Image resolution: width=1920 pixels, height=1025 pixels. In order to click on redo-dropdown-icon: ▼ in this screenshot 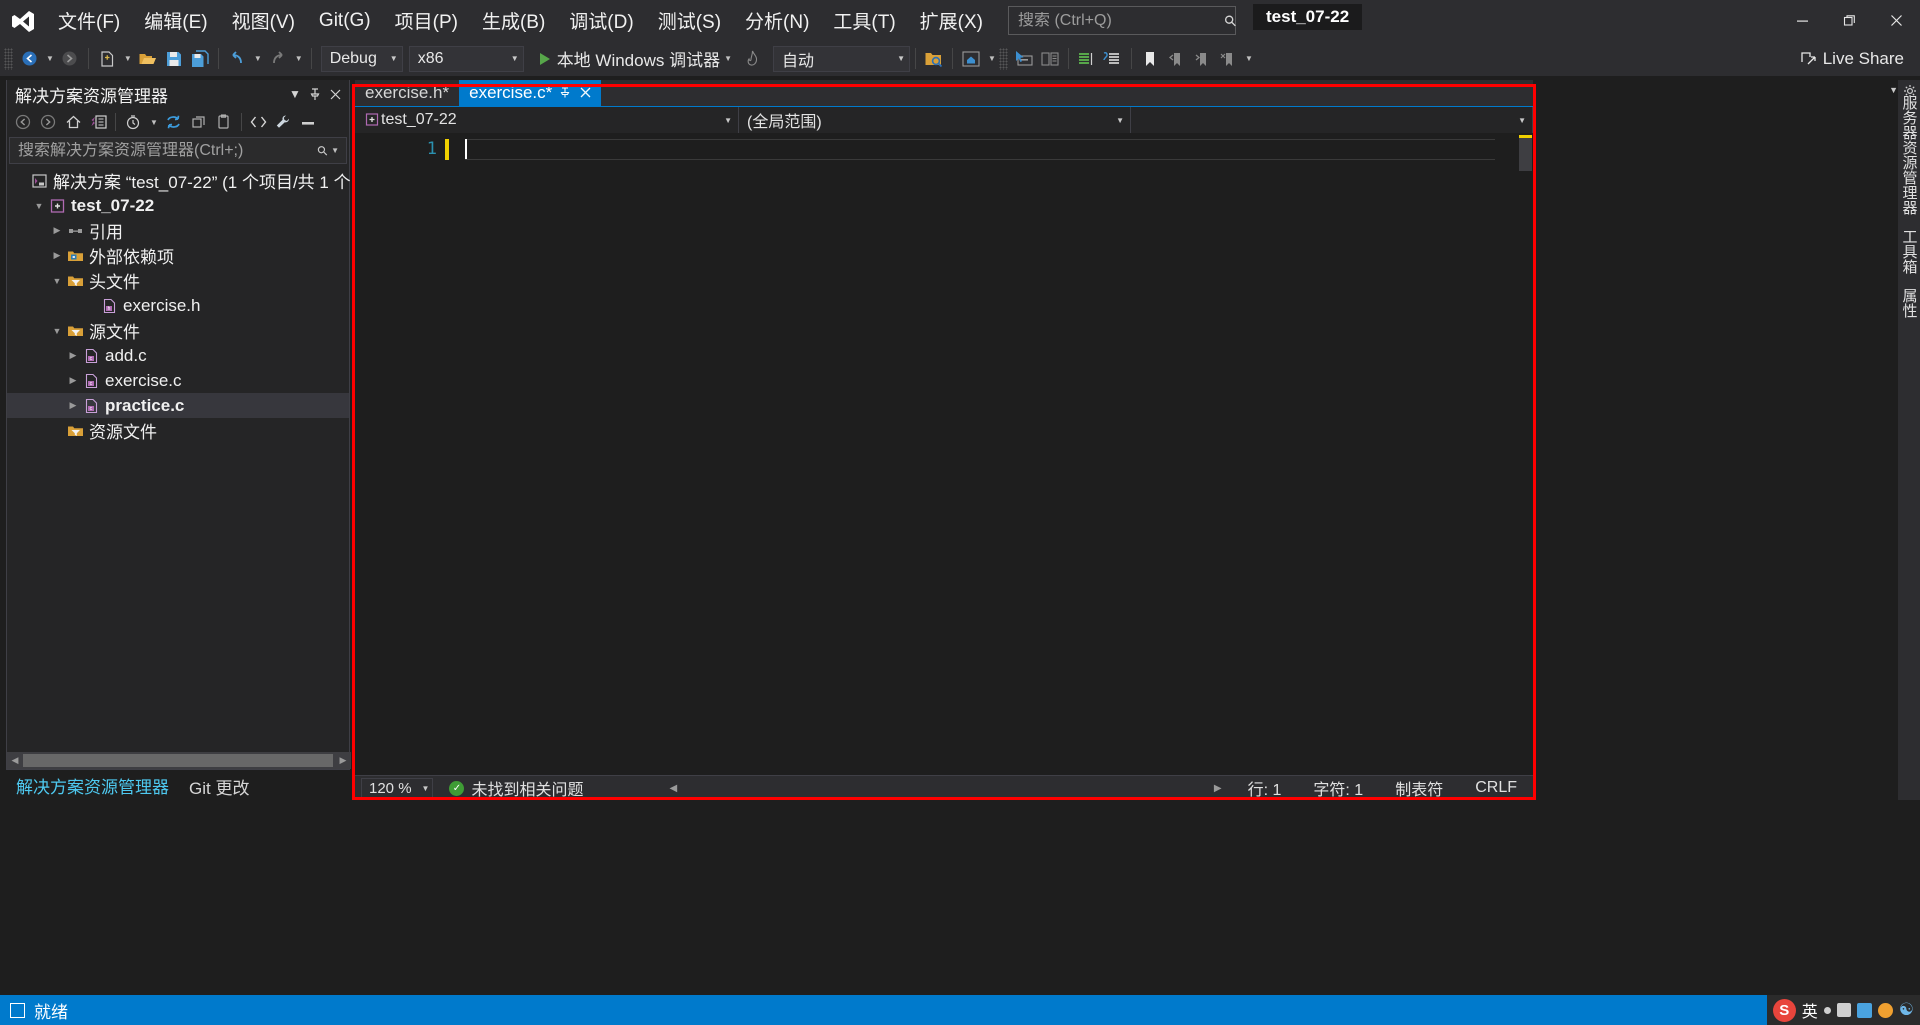, I will do `click(299, 58)`.